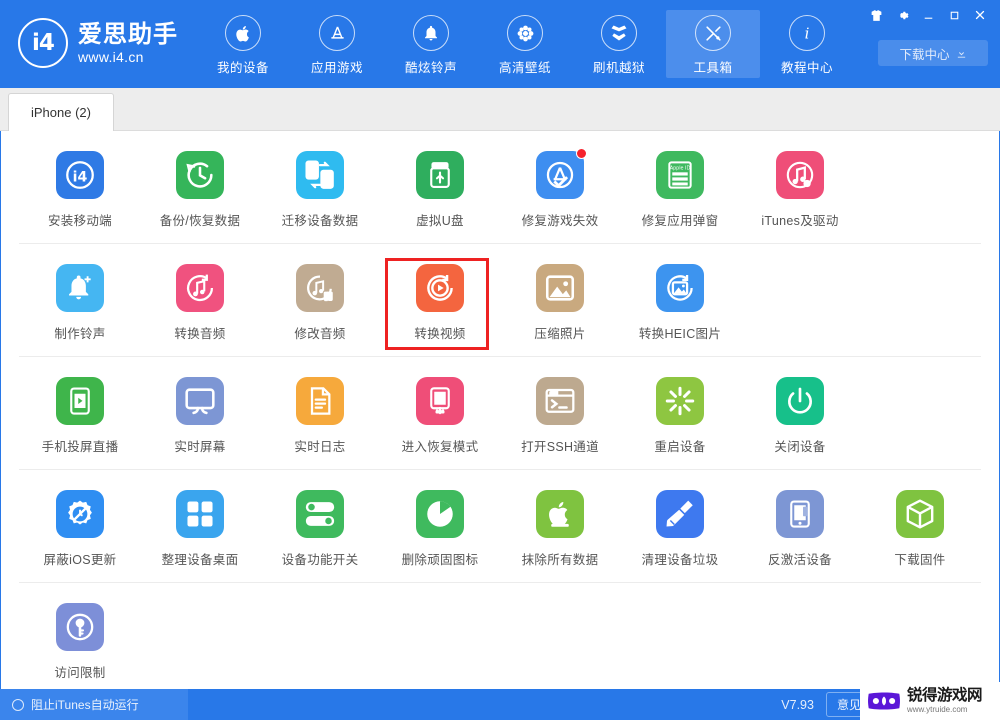  What do you see at coordinates (560, 175) in the screenshot?
I see `appstore-fix-icon` at bounding box center [560, 175].